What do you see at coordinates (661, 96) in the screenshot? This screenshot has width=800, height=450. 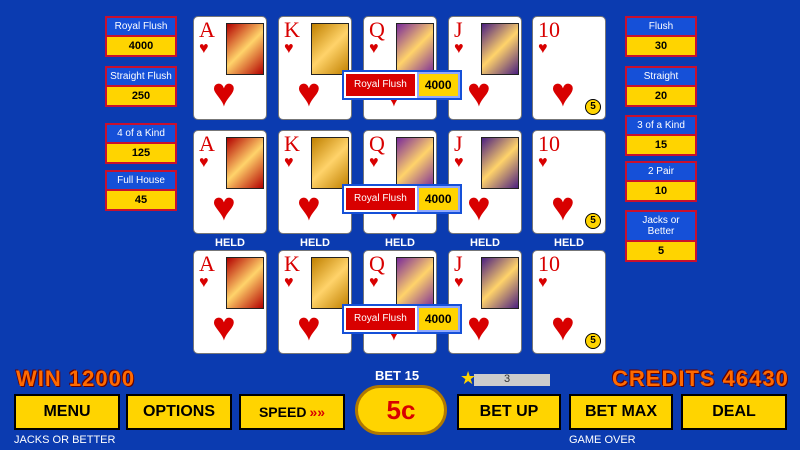 I see `paytable-value: 20` at bounding box center [661, 96].